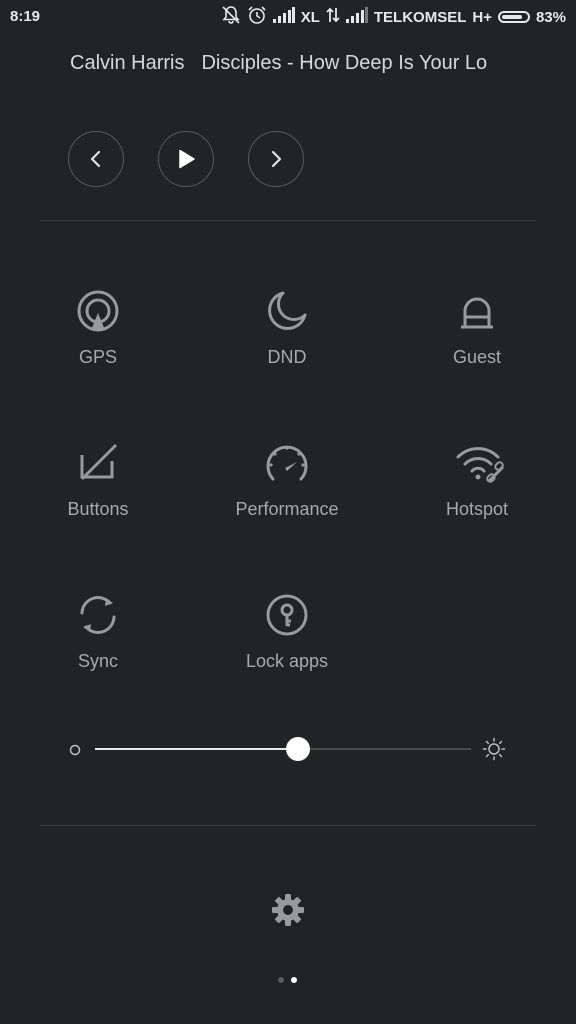 Image resolution: width=576 pixels, height=1024 pixels. I want to click on hotspot-icon, so click(480, 463).